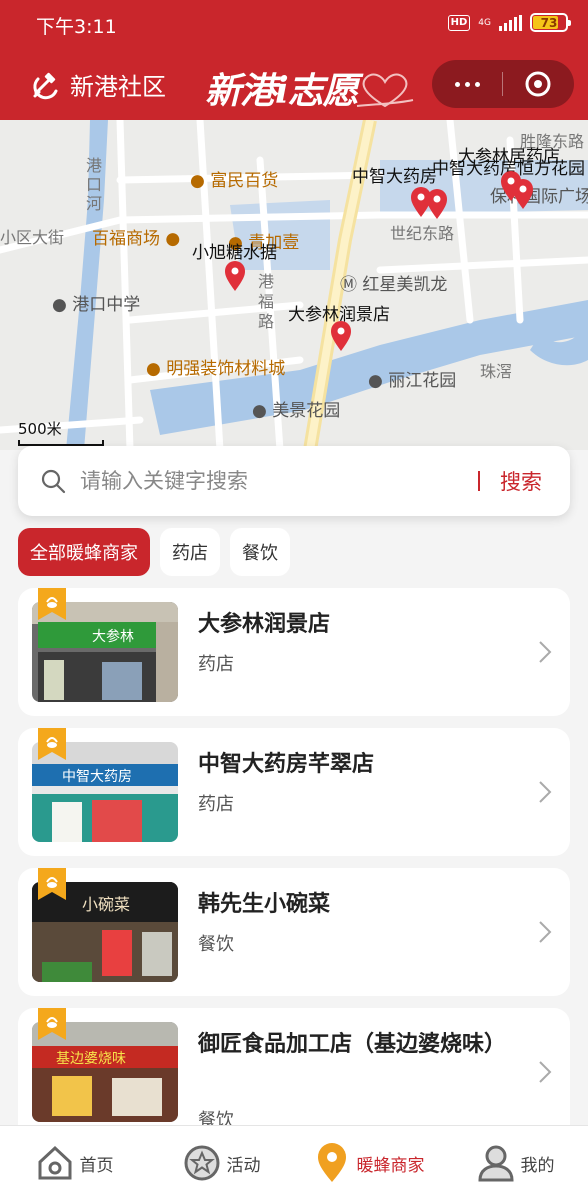 Image resolution: width=588 pixels, height=1200 pixels. I want to click on hammer-sickle-icon, so click(45, 85).